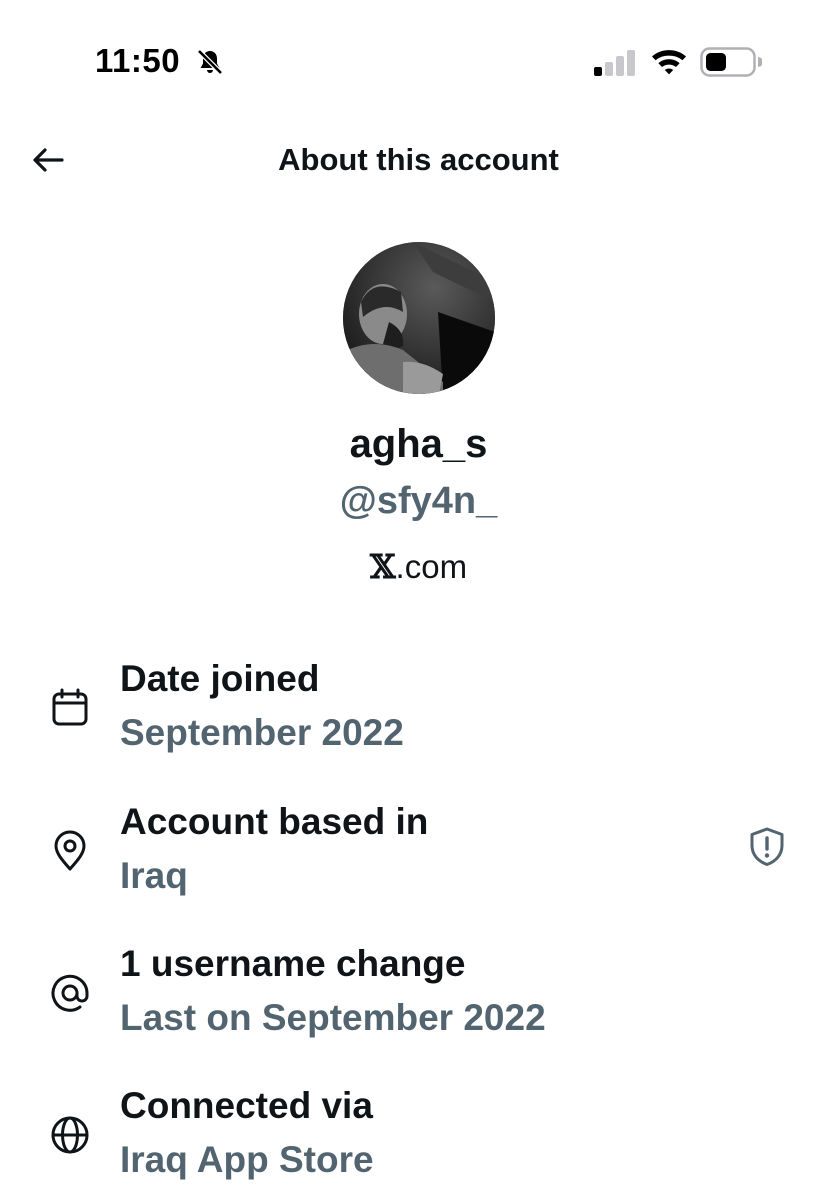  Describe the element at coordinates (154, 875) in the screenshot. I see `info-value: Iraq` at that location.